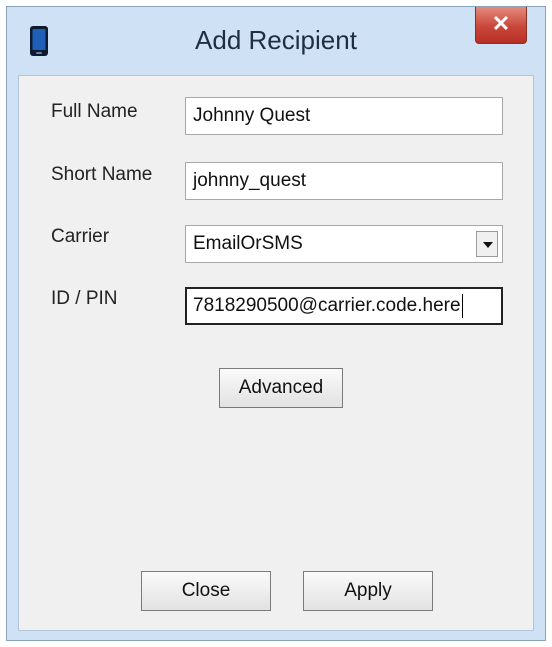  I want to click on advanced-button: Advanced, so click(281, 388).